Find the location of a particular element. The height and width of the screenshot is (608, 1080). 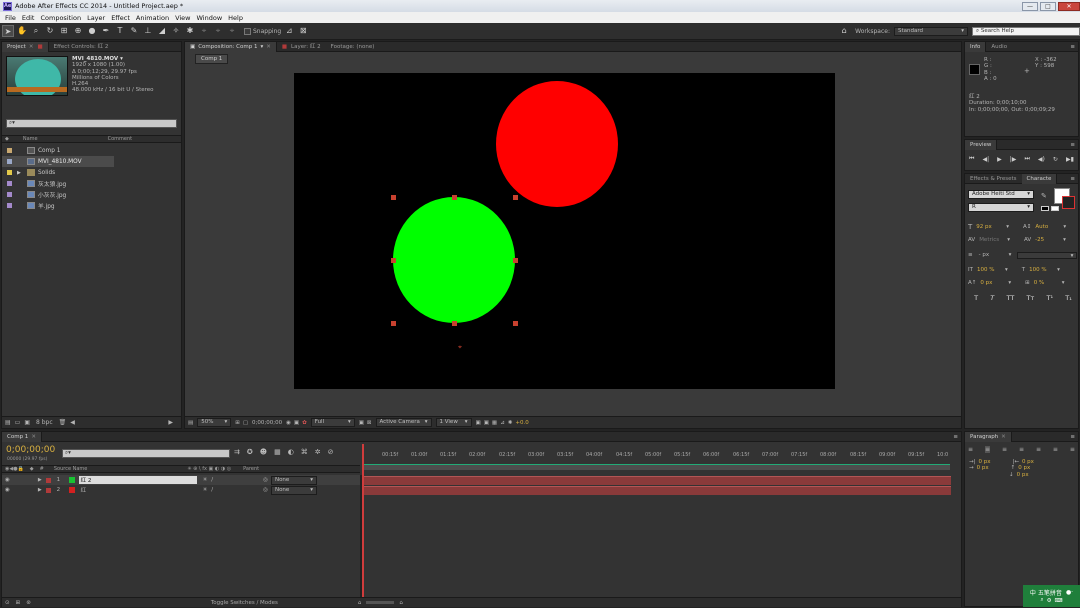

space-after-value: 0 px is located at coordinates (1023, 475).